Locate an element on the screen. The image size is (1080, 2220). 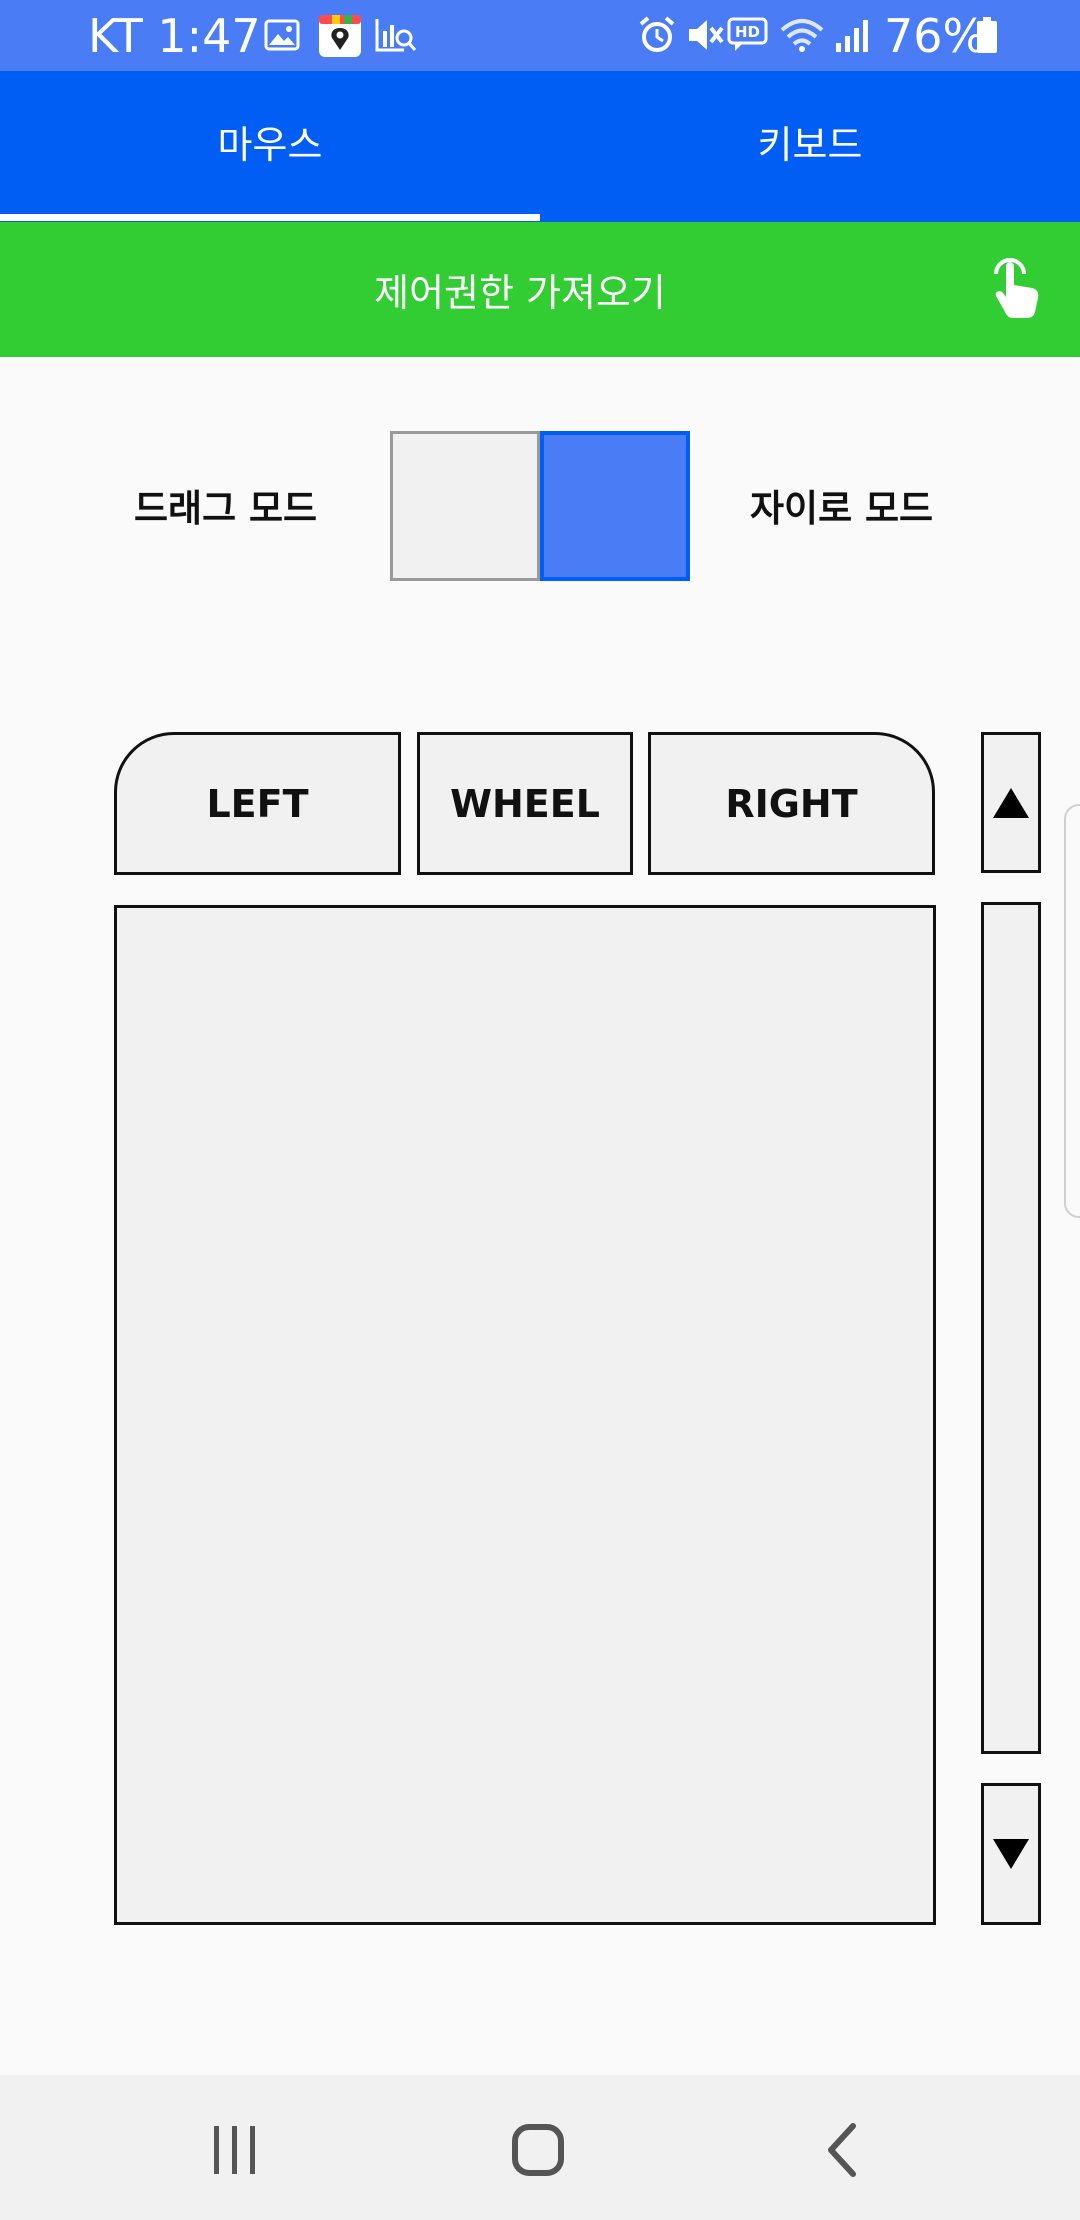
scroll-down-button is located at coordinates (1011, 1854).